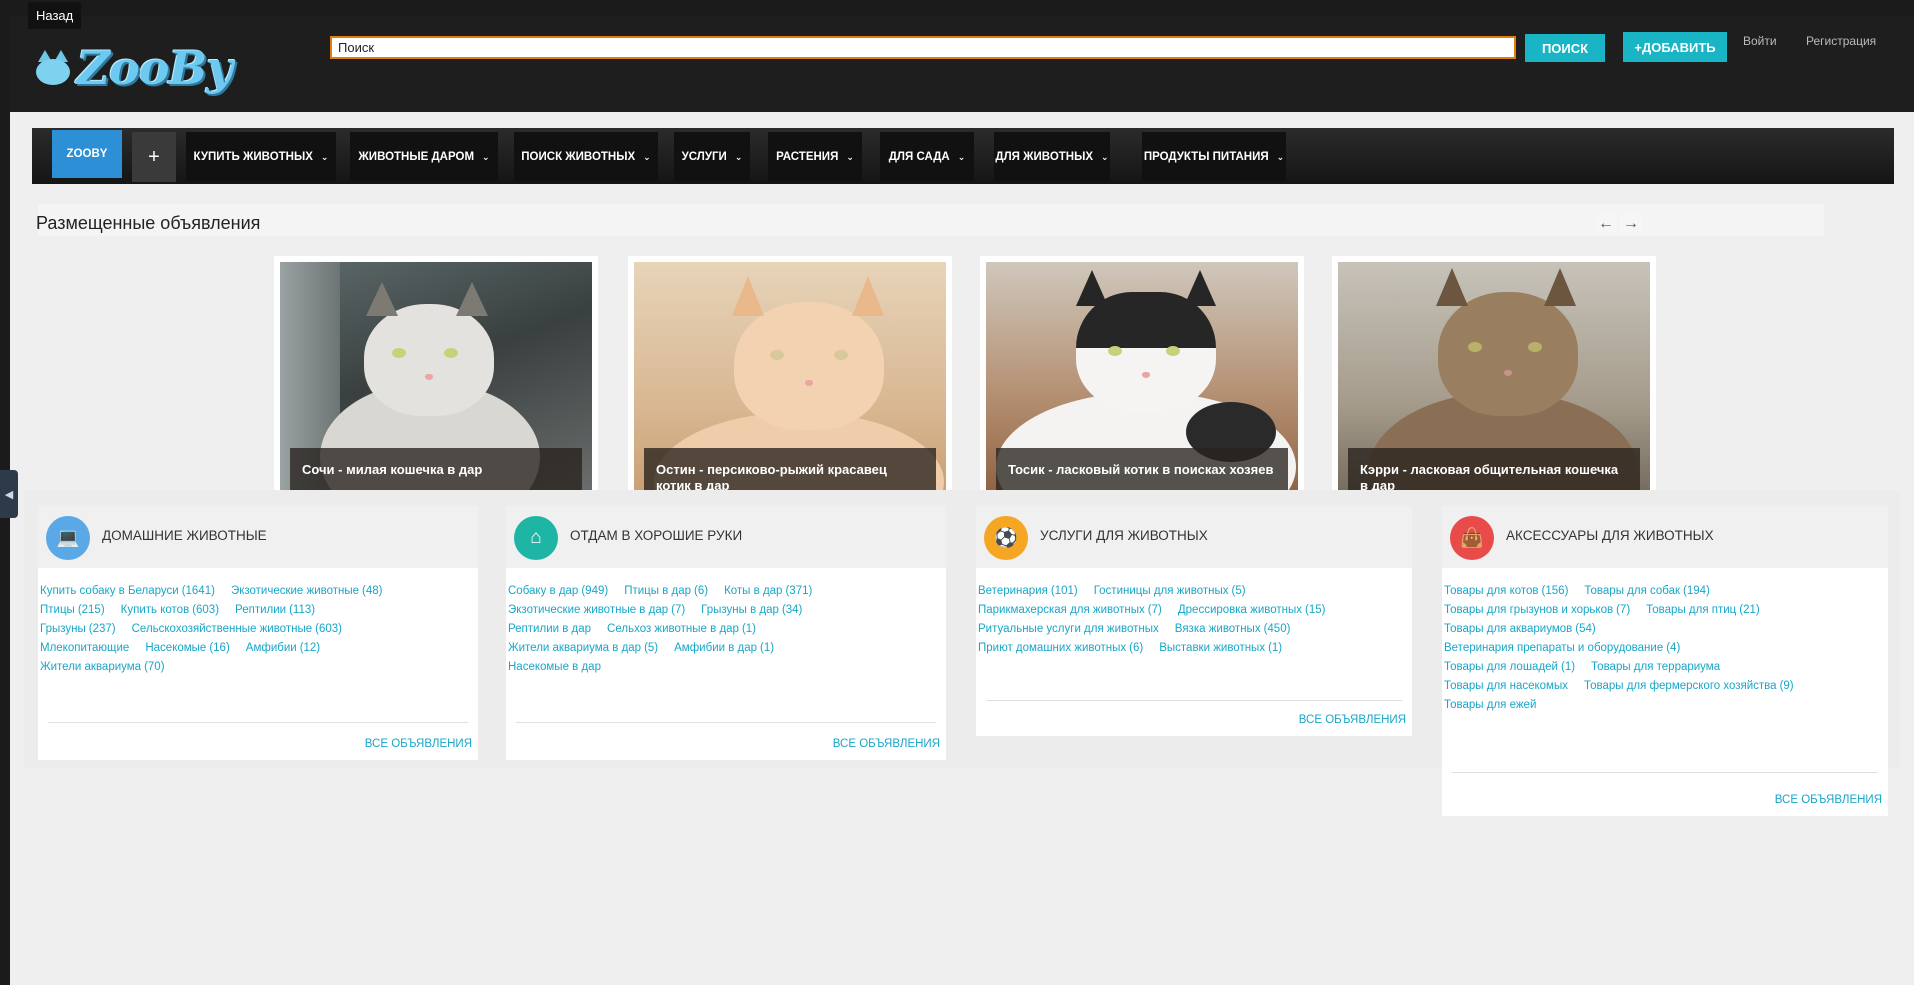 Image resolution: width=1914 pixels, height=985 pixels. Describe the element at coordinates (1214, 157) in the screenshot. I see `nav-item-food: ПРОДУКТЫ ПИТАНИЯ ⌄` at that location.